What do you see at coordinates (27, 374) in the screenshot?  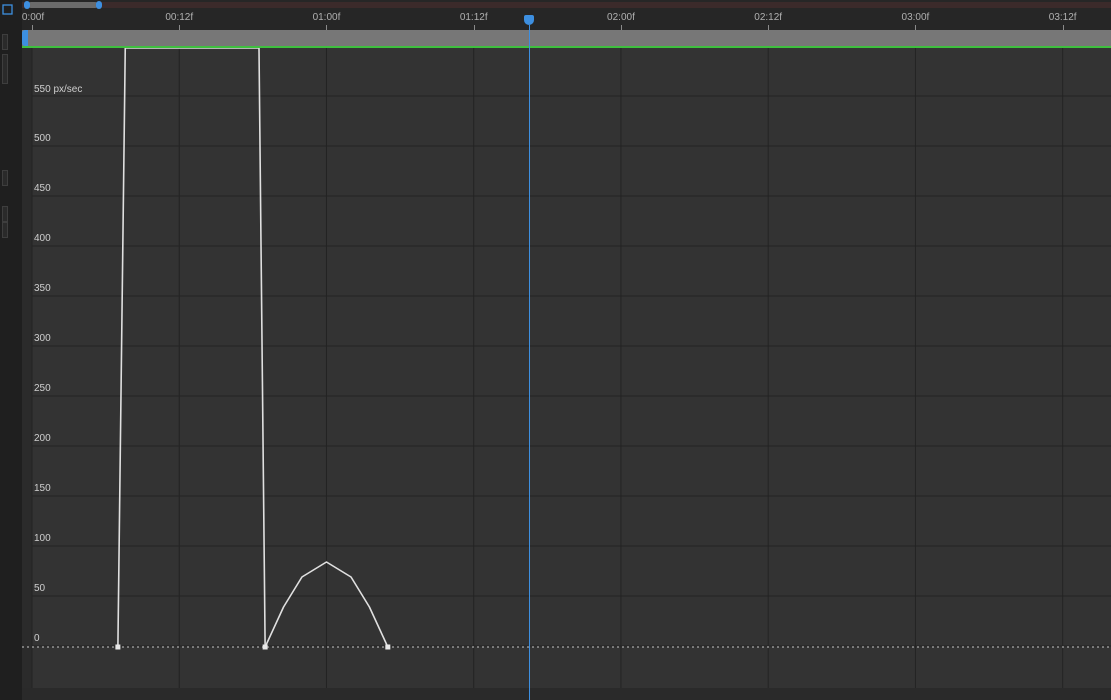 I see `graph-left-margin` at bounding box center [27, 374].